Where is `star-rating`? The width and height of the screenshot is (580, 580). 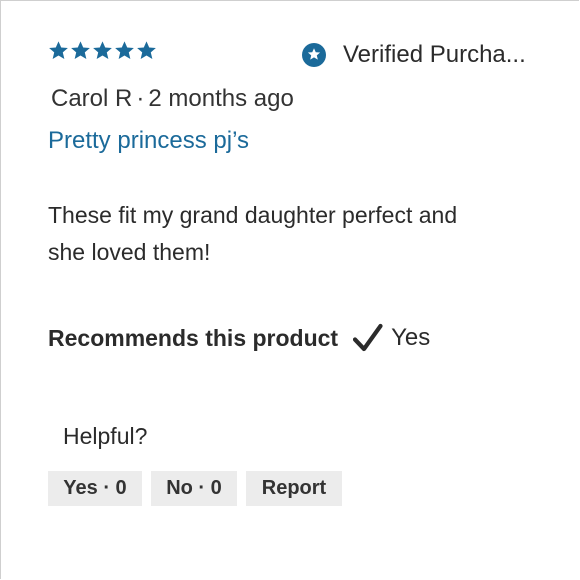 star-rating is located at coordinates (102, 50).